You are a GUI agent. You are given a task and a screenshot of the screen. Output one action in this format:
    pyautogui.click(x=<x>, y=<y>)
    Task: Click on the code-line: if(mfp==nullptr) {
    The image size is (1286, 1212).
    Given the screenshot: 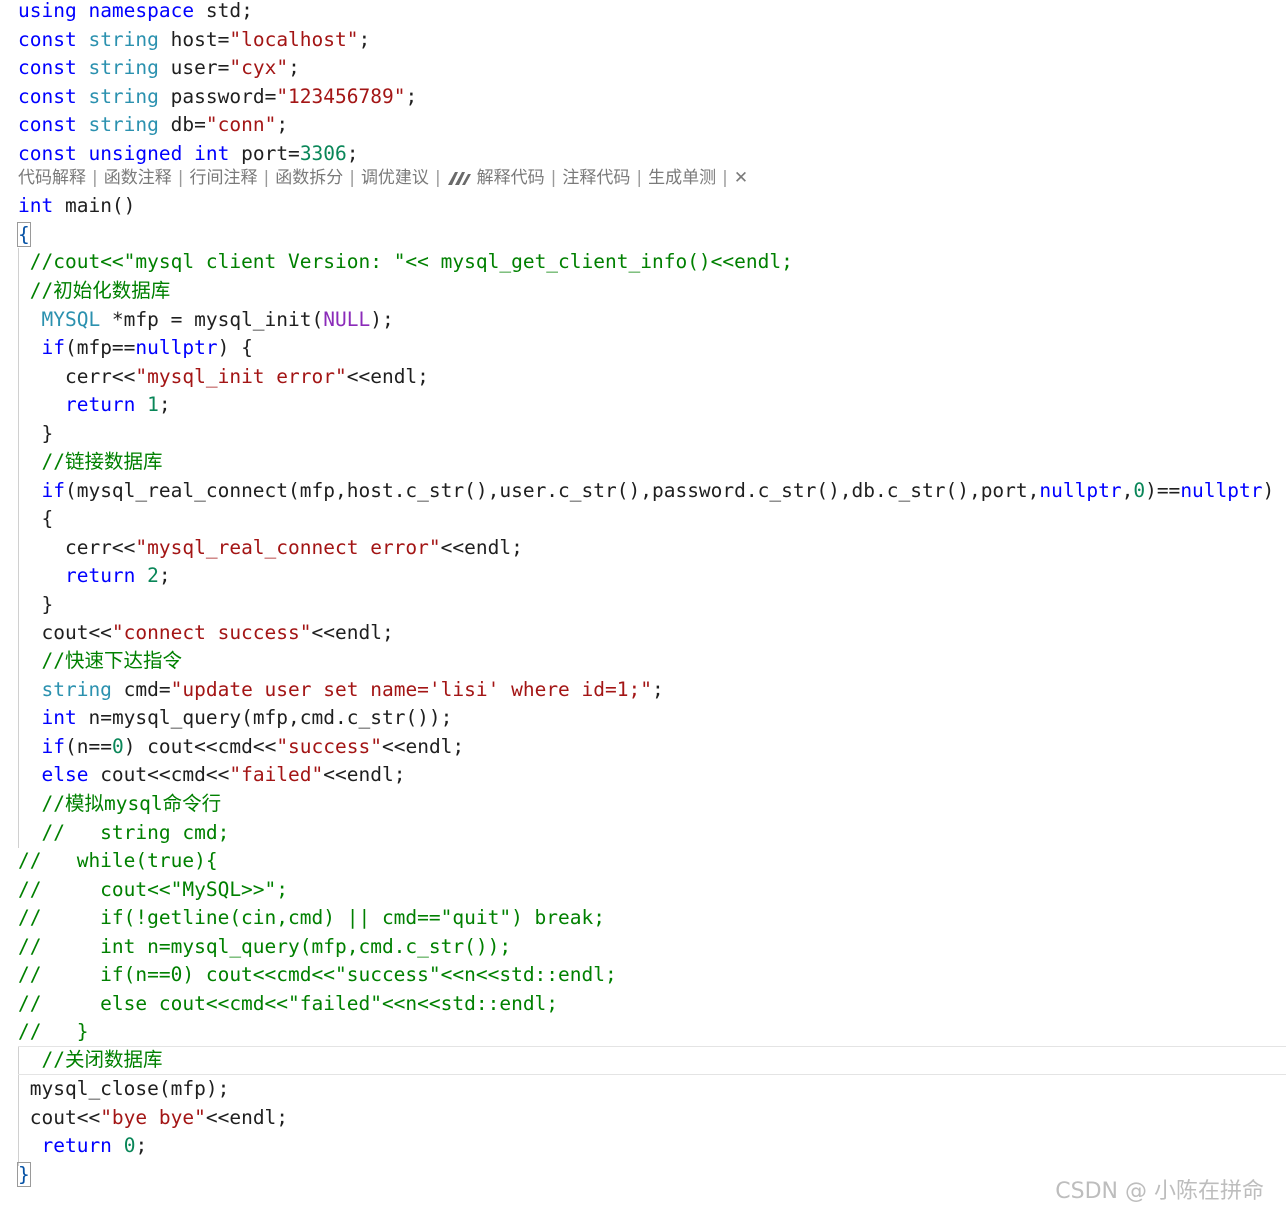 What is the action you would take?
    pyautogui.click(x=135, y=348)
    